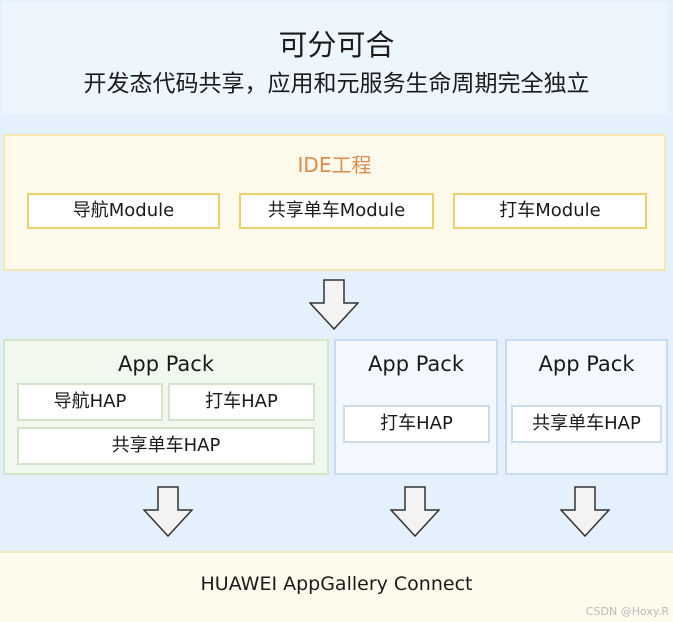 The width and height of the screenshot is (673, 622). Describe the element at coordinates (123, 211) in the screenshot. I see `module-navigation: 导航Module` at that location.